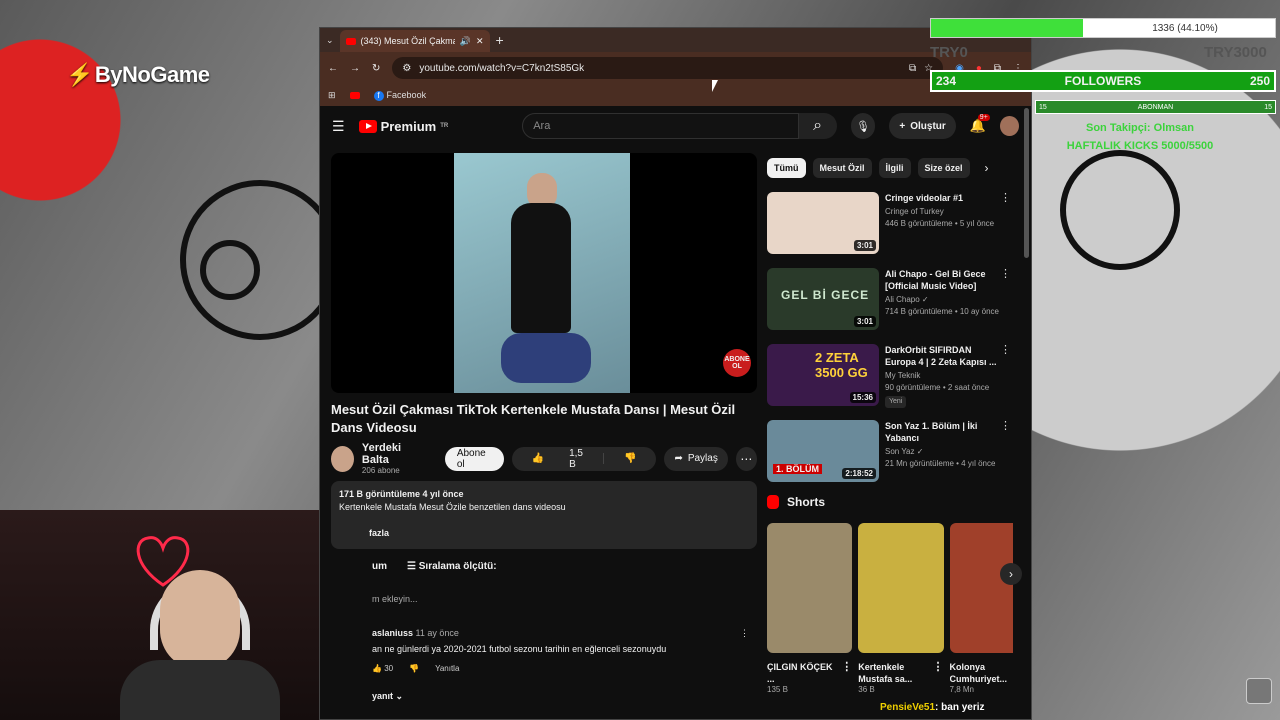 This screenshot has height=720, width=1280. Describe the element at coordinates (949, 212) in the screenshot. I see `channel-name: Cringe of Turkey` at that location.